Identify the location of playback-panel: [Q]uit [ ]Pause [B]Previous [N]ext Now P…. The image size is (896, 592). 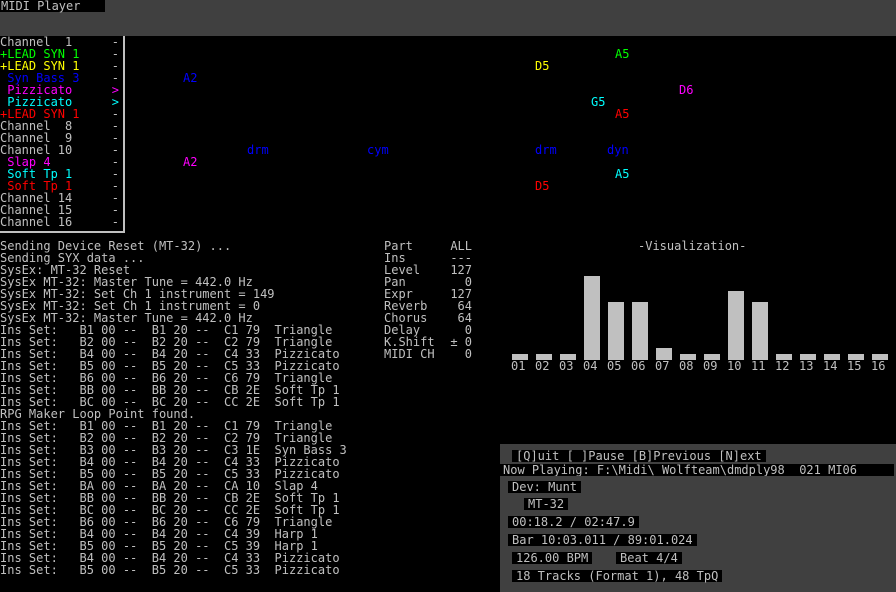
(698, 518).